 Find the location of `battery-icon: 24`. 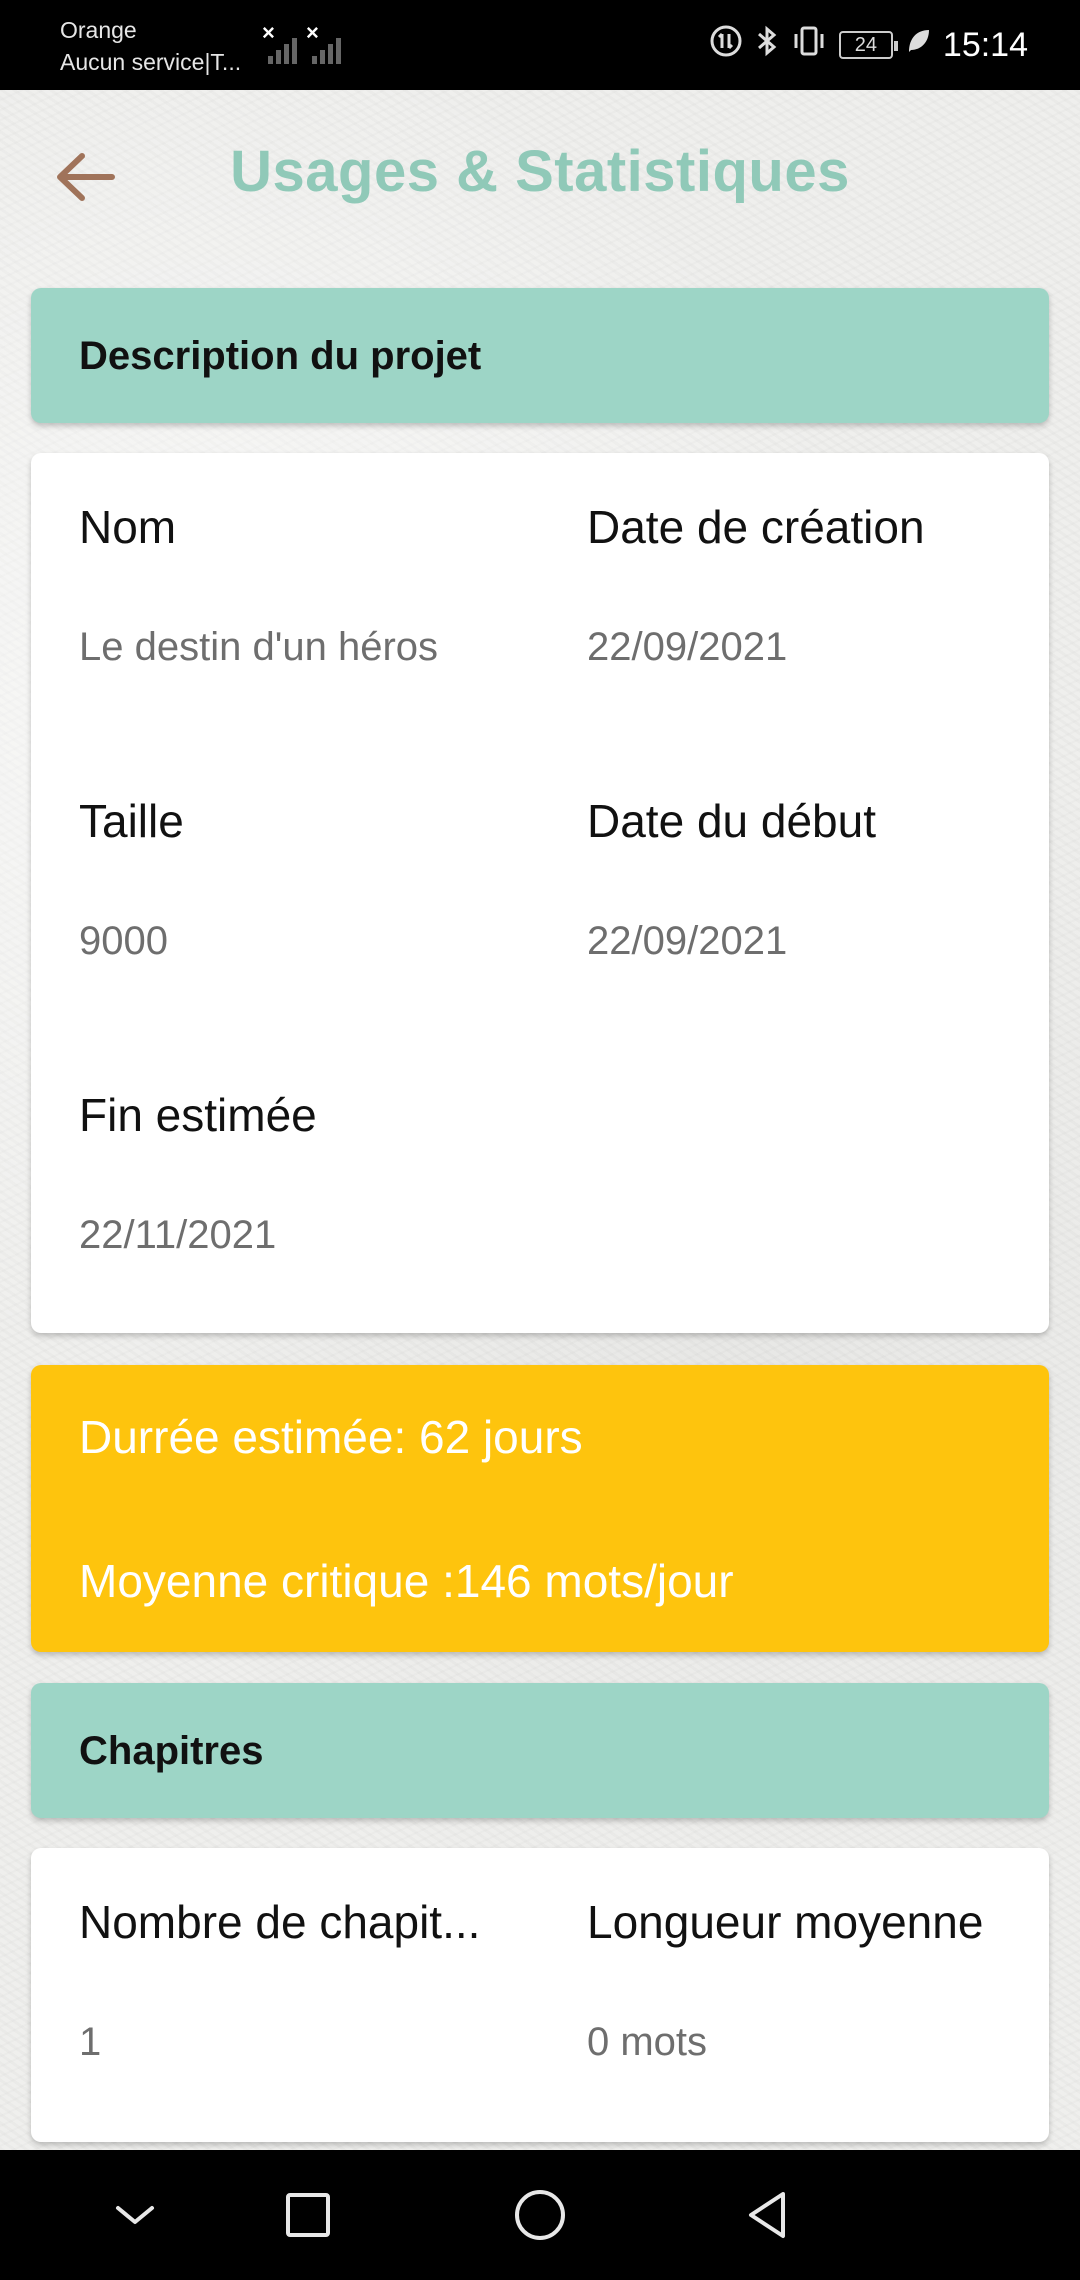

battery-icon: 24 is located at coordinates (868, 45).